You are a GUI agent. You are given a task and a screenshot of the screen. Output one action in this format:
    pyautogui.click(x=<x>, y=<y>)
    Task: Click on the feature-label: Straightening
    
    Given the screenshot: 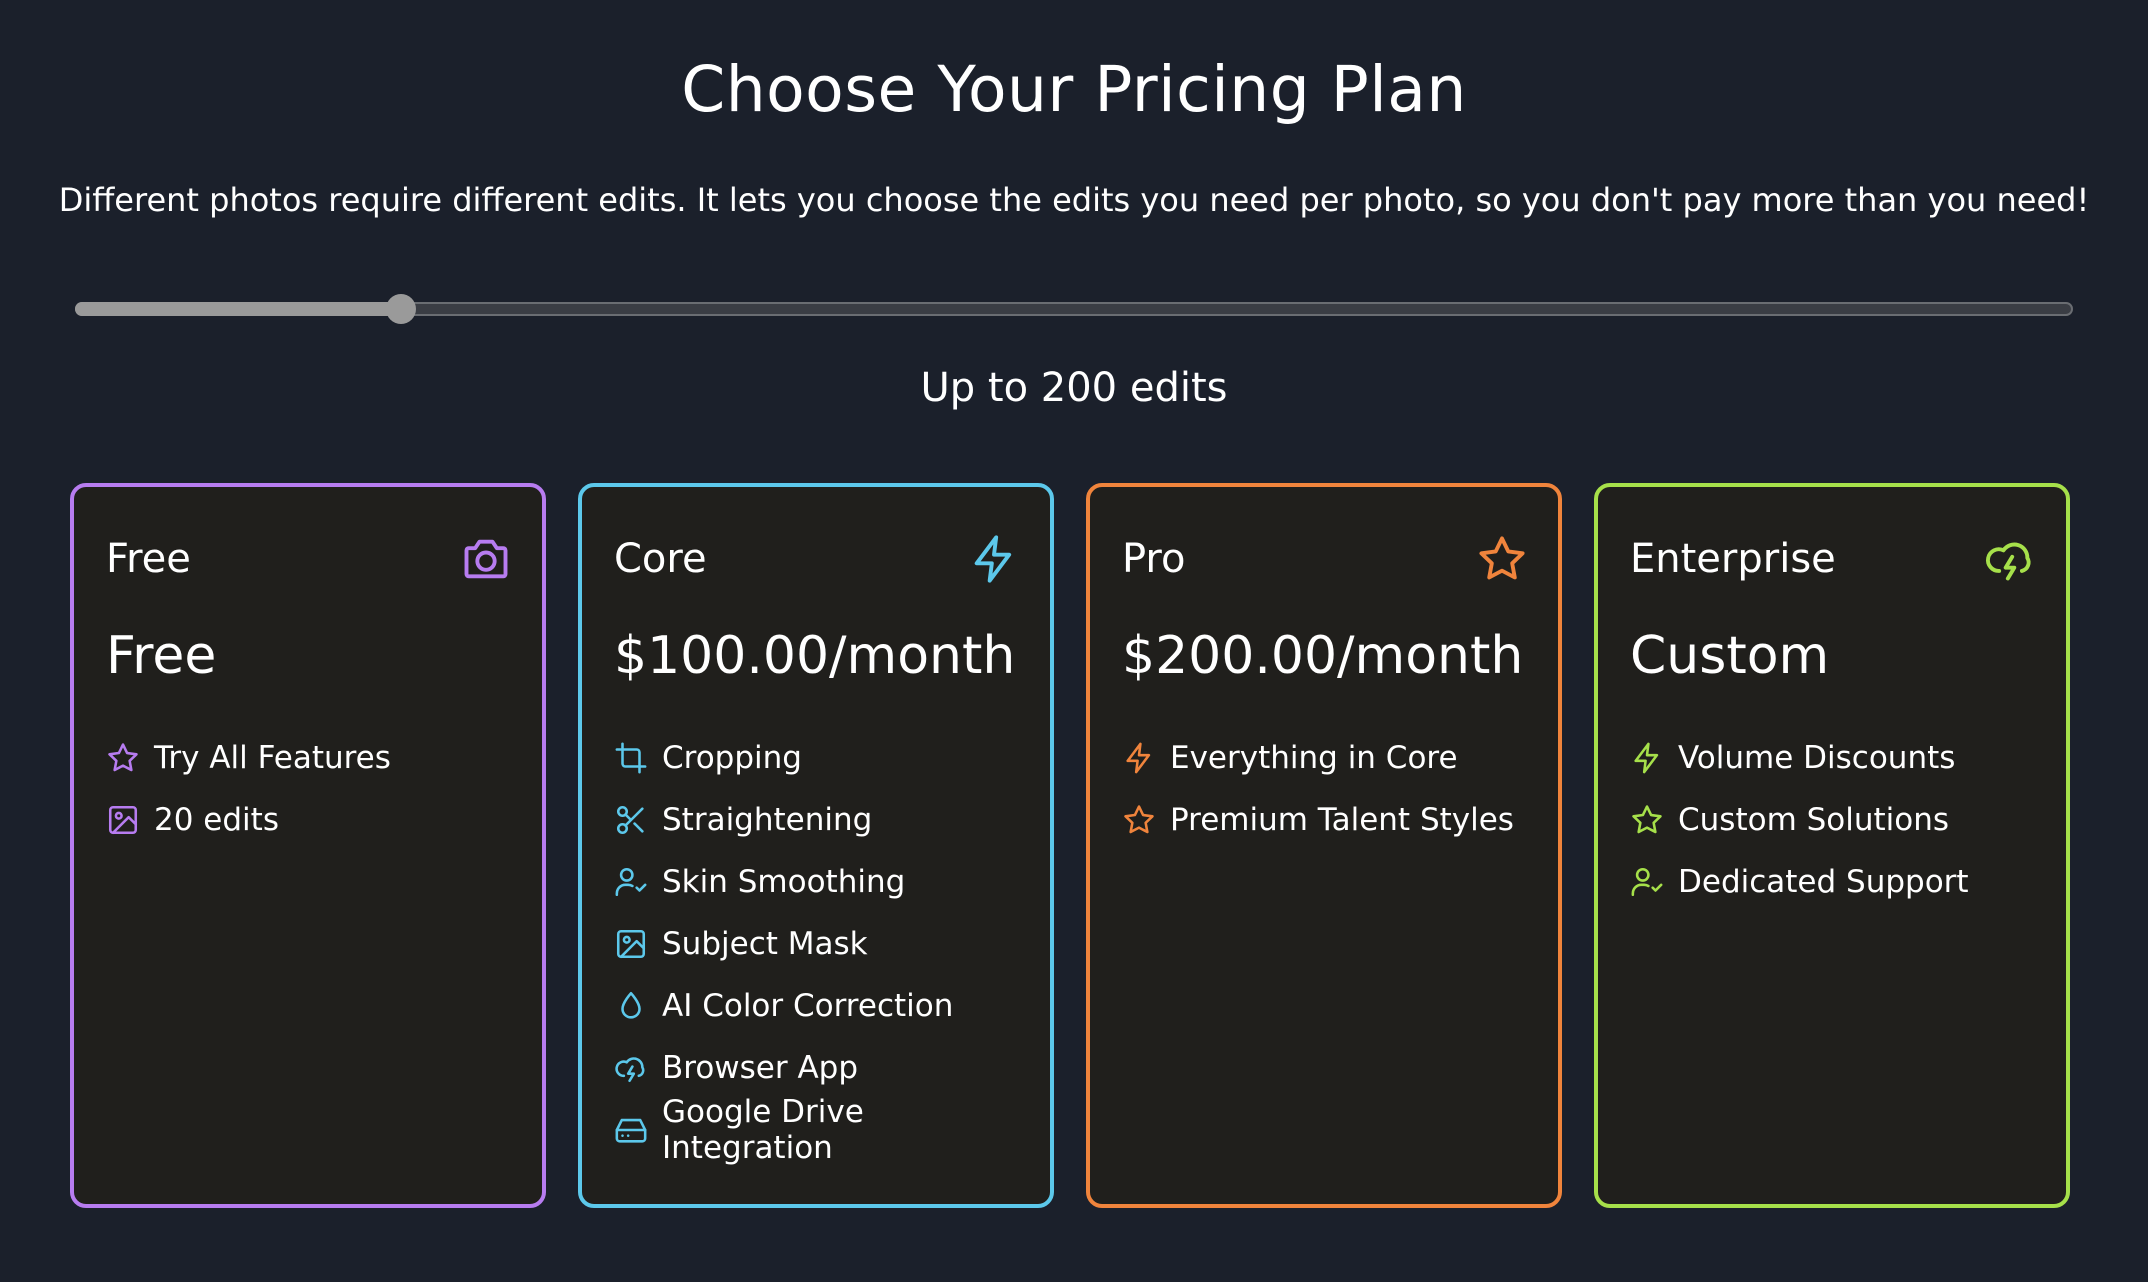 What is the action you would take?
    pyautogui.click(x=767, y=820)
    